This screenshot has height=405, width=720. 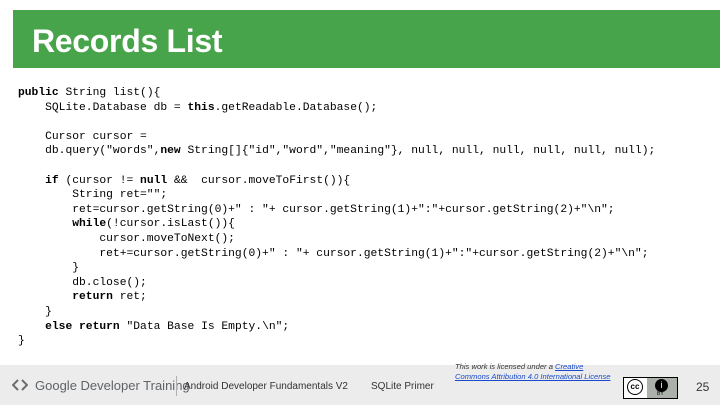 I want to click on code-text: (!cursor.isLast()){, so click(x=170, y=224).